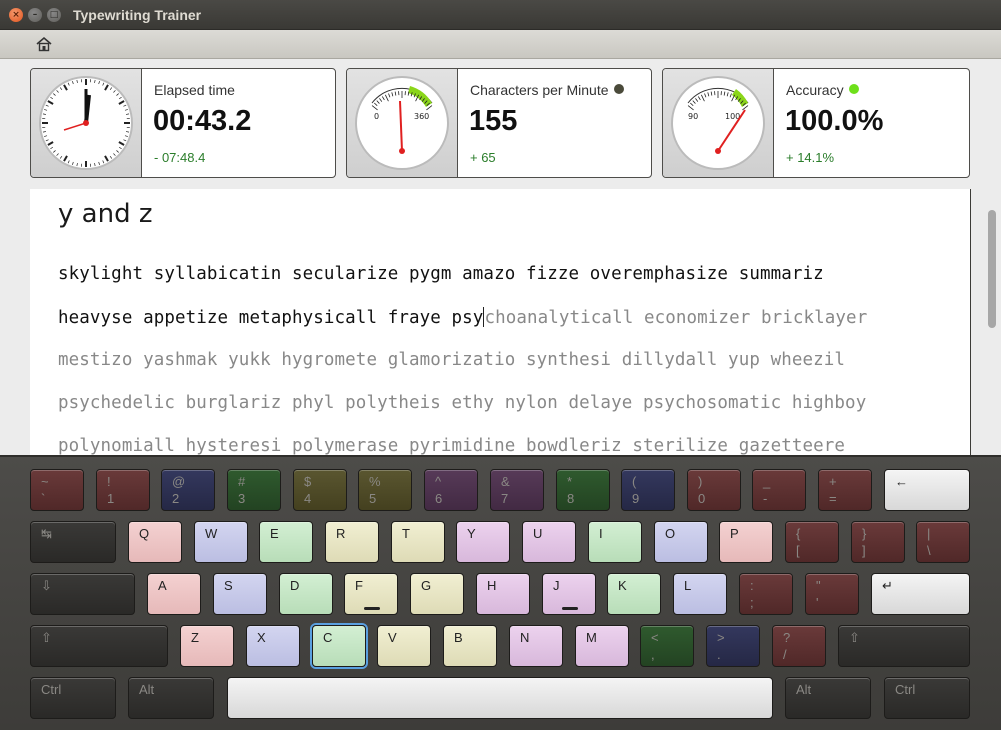 The height and width of the screenshot is (730, 1001). Describe the element at coordinates (147, 689) in the screenshot. I see `key-label: Alt` at that location.